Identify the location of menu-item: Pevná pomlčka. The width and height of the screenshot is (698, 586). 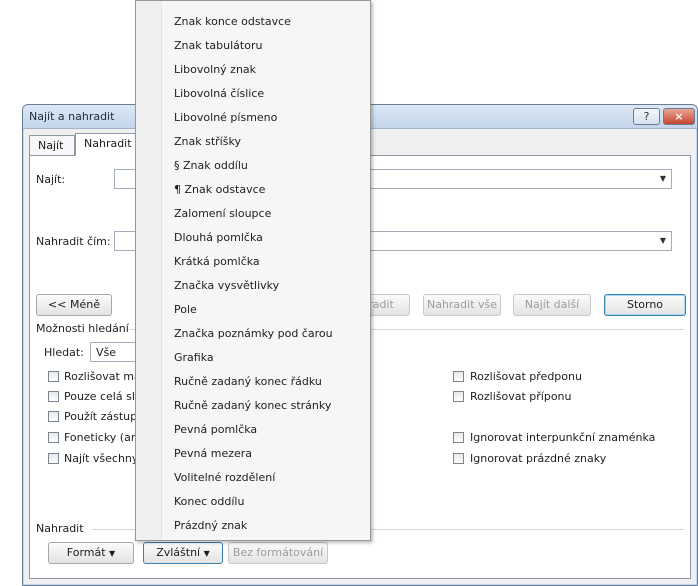
(215, 429).